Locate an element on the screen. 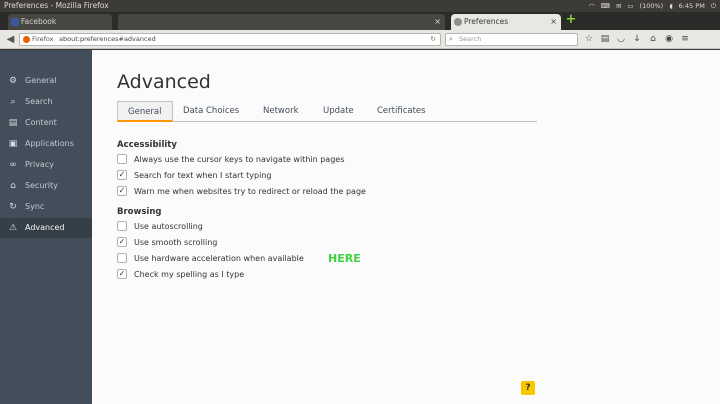  url-bar: Firefox about:preferences#advanced ↻ is located at coordinates (230, 39).